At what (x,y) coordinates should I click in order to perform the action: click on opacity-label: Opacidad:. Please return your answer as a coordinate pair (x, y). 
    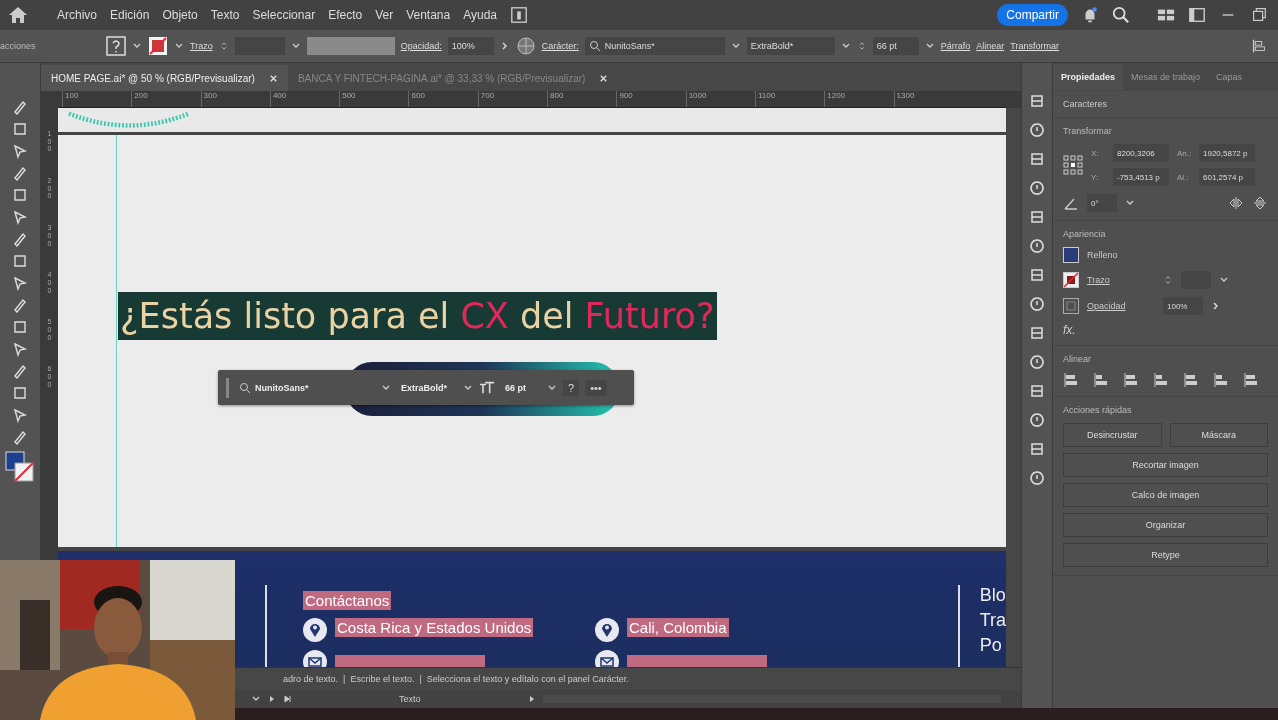
    Looking at the image, I should click on (421, 46).